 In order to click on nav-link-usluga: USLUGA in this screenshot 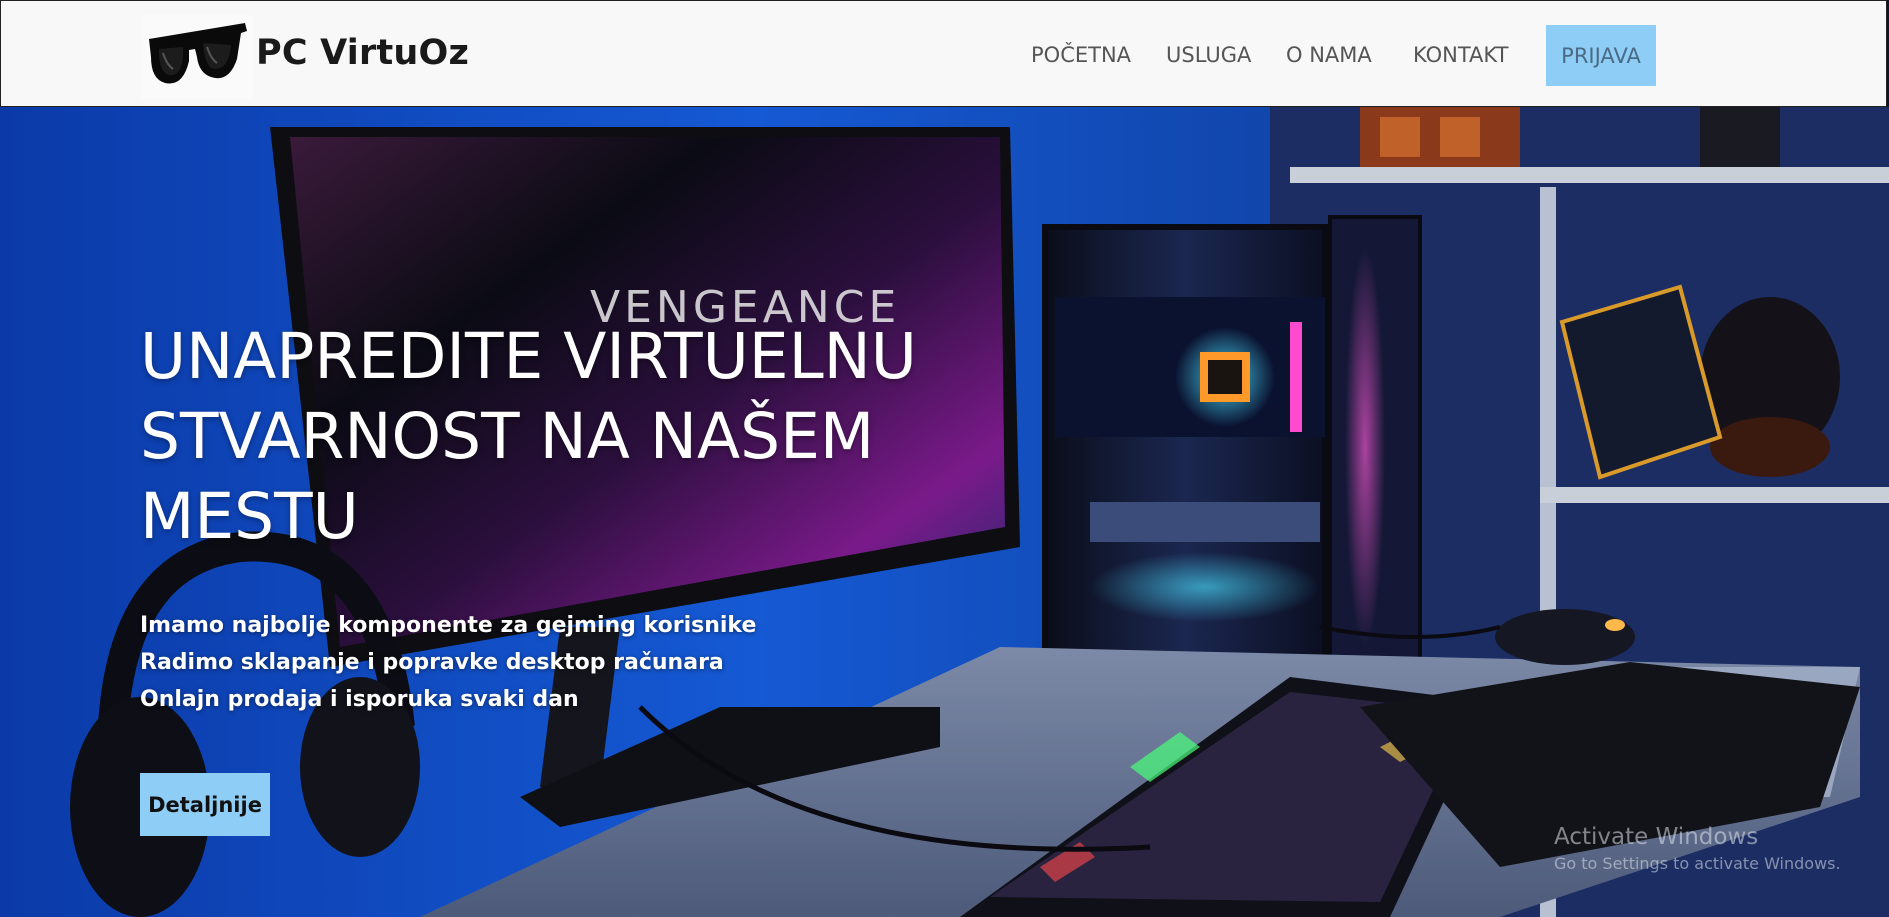, I will do `click(1208, 55)`.